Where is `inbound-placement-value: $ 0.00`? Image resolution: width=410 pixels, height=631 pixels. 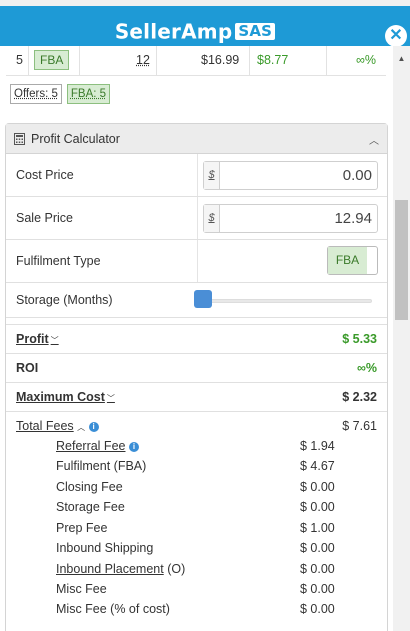 inbound-placement-value: $ 0.00 is located at coordinates (317, 569).